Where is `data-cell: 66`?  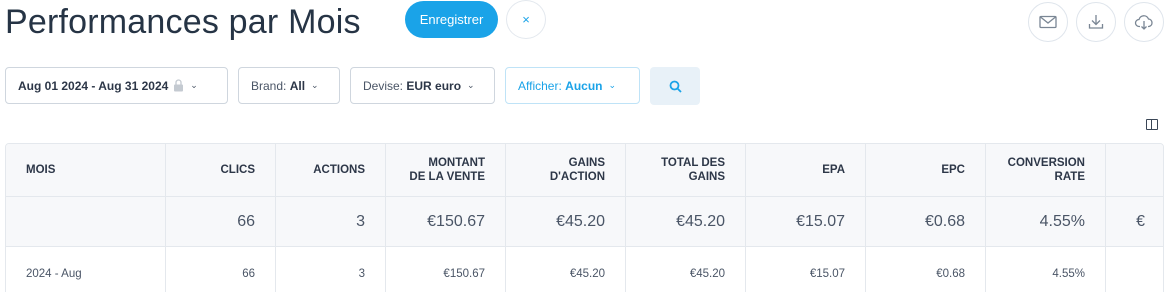 data-cell: 66 is located at coordinates (221, 269).